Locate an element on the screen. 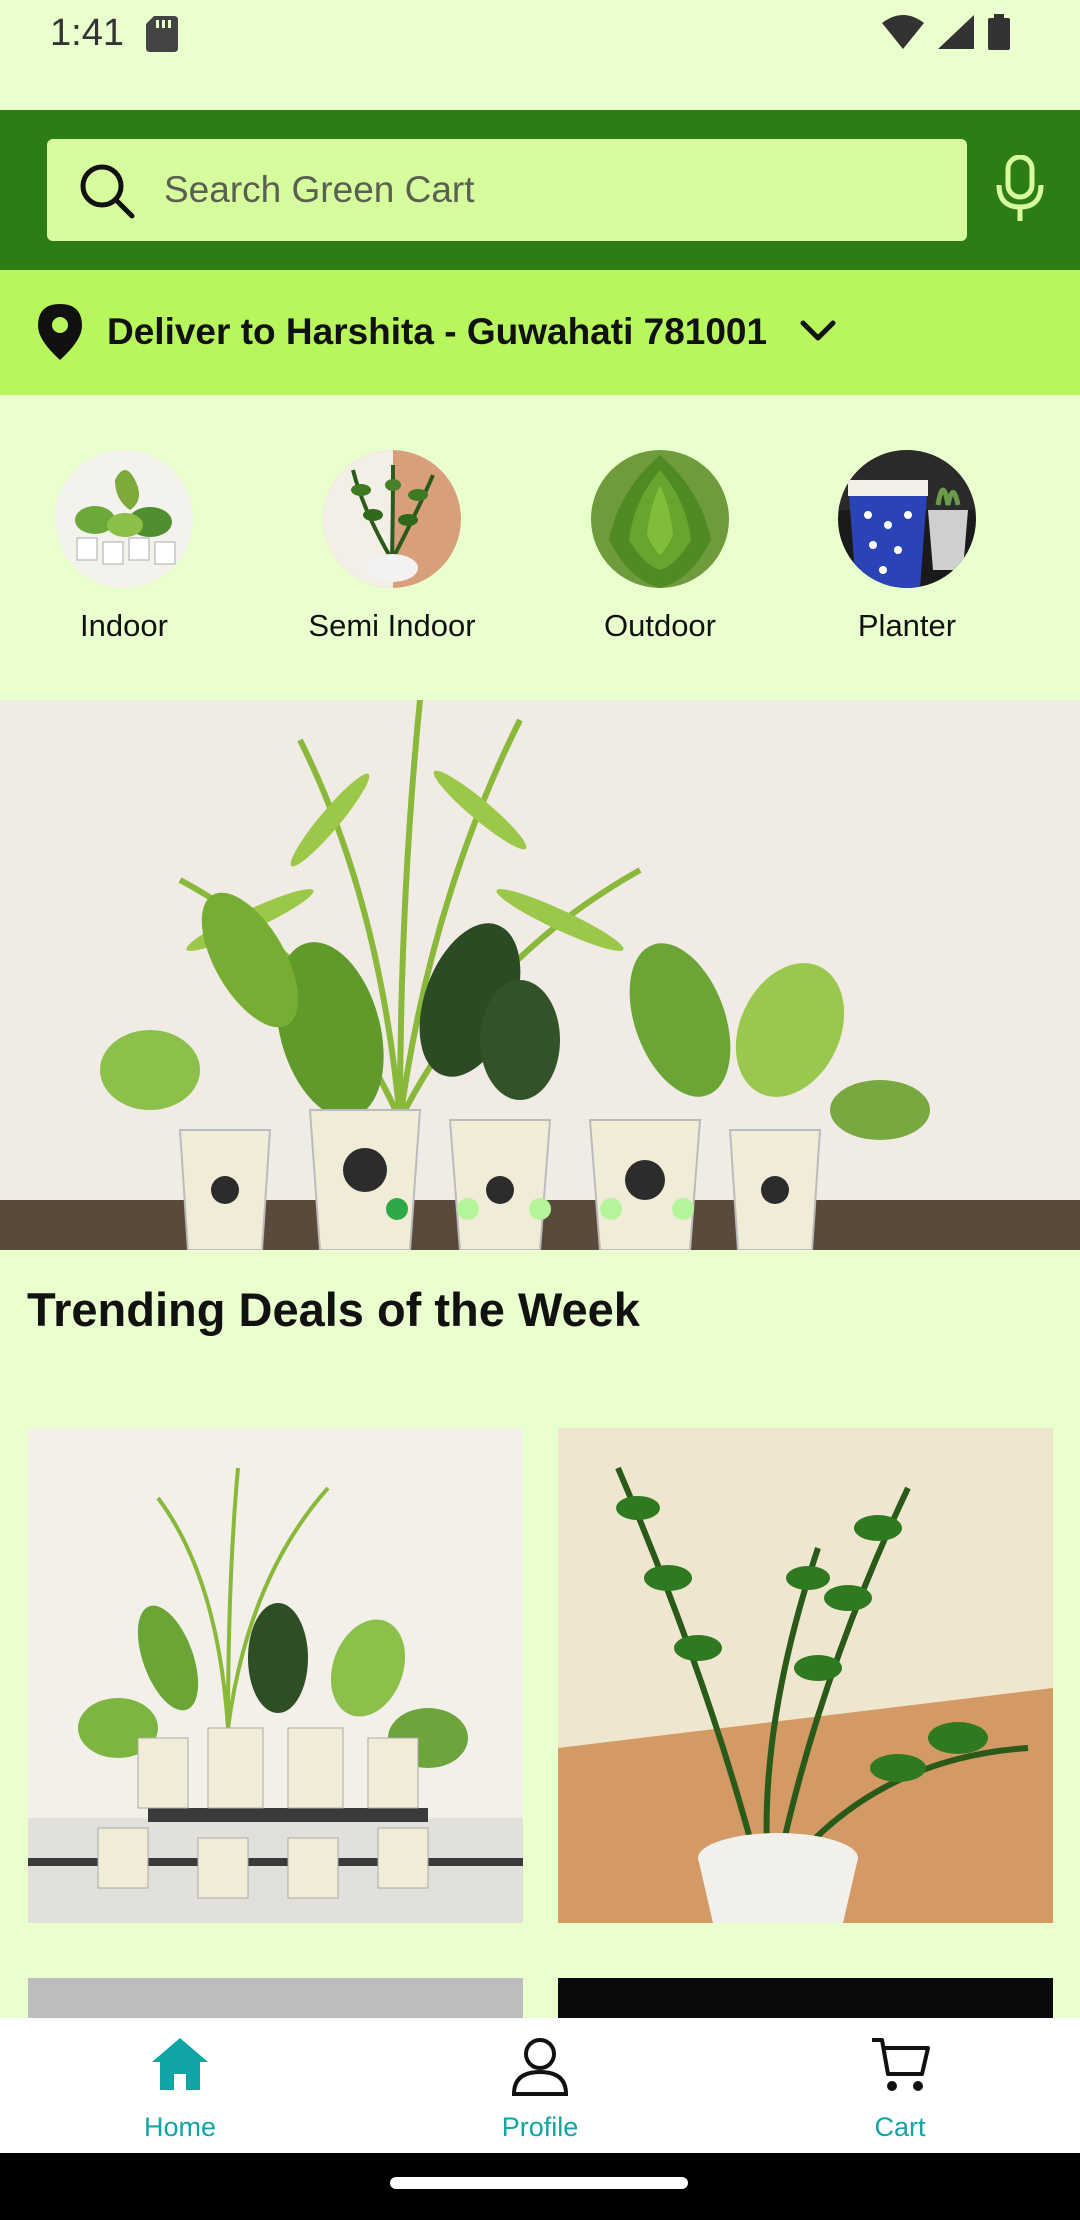  wifi-icon is located at coordinates (903, 32).